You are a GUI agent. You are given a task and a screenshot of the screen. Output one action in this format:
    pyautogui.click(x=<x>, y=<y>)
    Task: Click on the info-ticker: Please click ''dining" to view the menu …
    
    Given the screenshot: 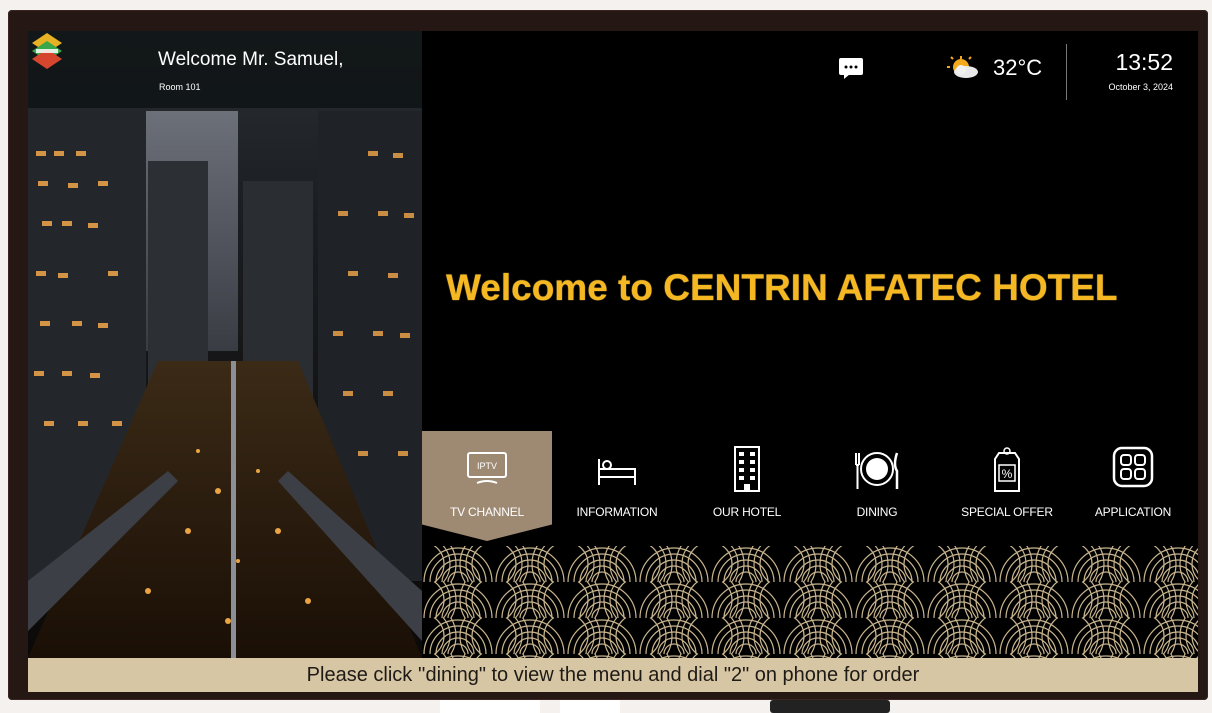 What is the action you would take?
    pyautogui.click(x=613, y=675)
    